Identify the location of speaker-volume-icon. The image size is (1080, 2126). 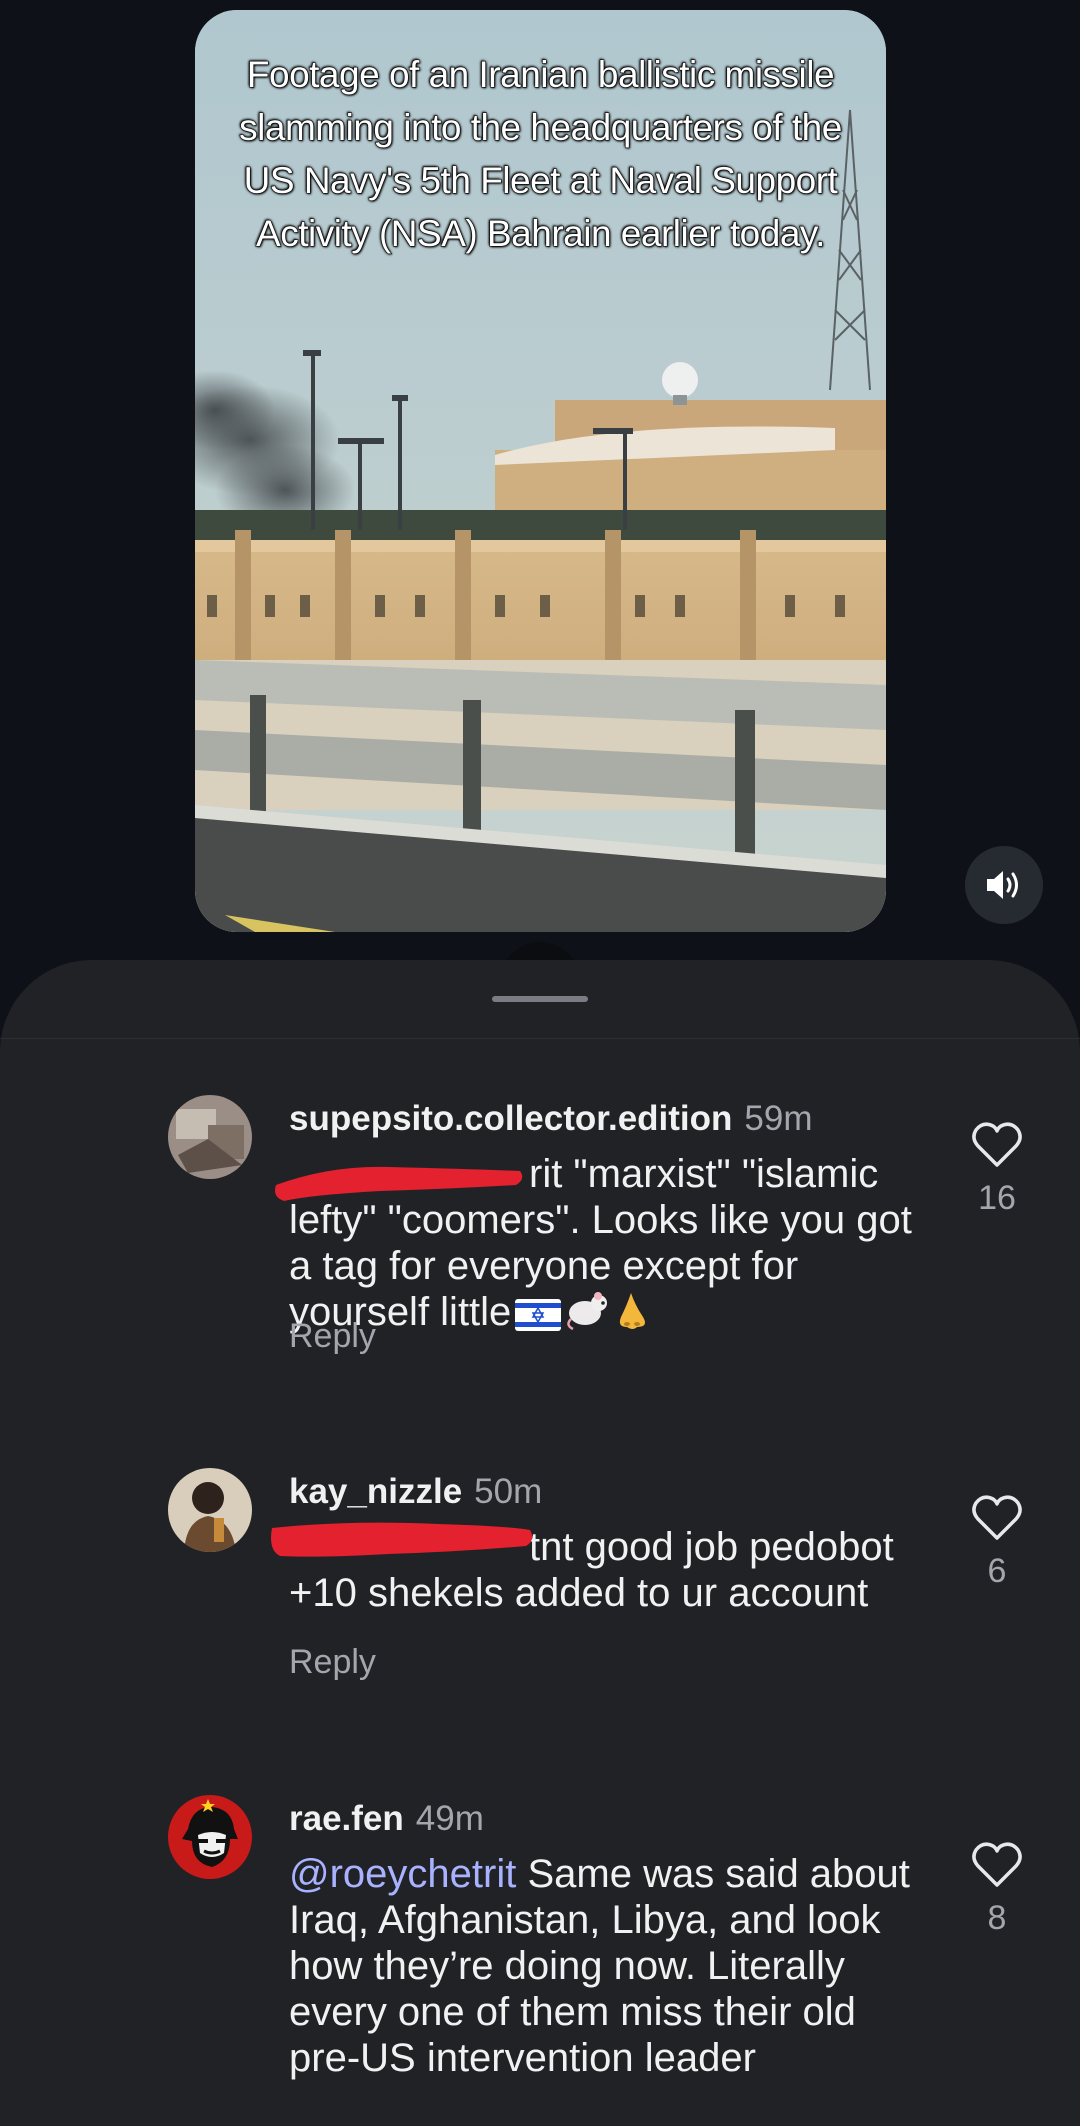
(1002, 885).